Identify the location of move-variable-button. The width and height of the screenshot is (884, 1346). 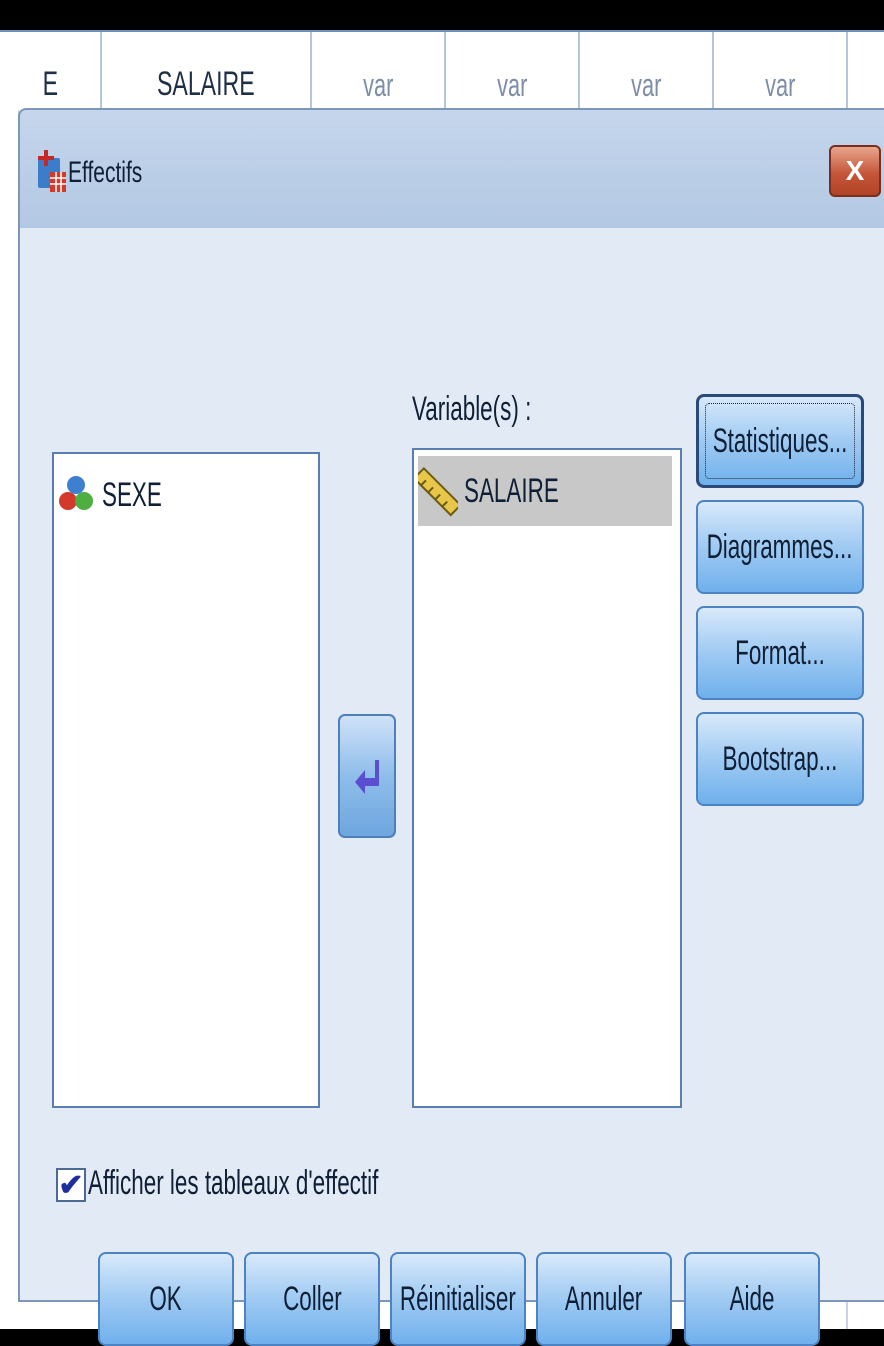
(367, 776).